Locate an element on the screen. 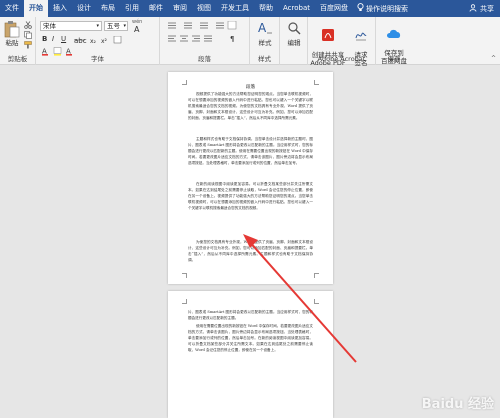 Image resolution: width=500 pixels, height=418 pixels. watermark: Baidu 经验 is located at coordinates (457, 404).